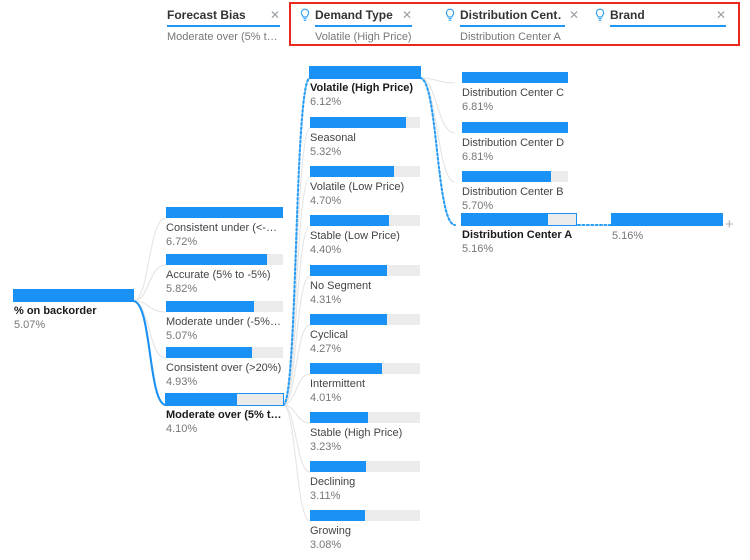 The image size is (750, 560). Describe the element at coordinates (55, 311) in the screenshot. I see `node-label: % on backorder` at that location.